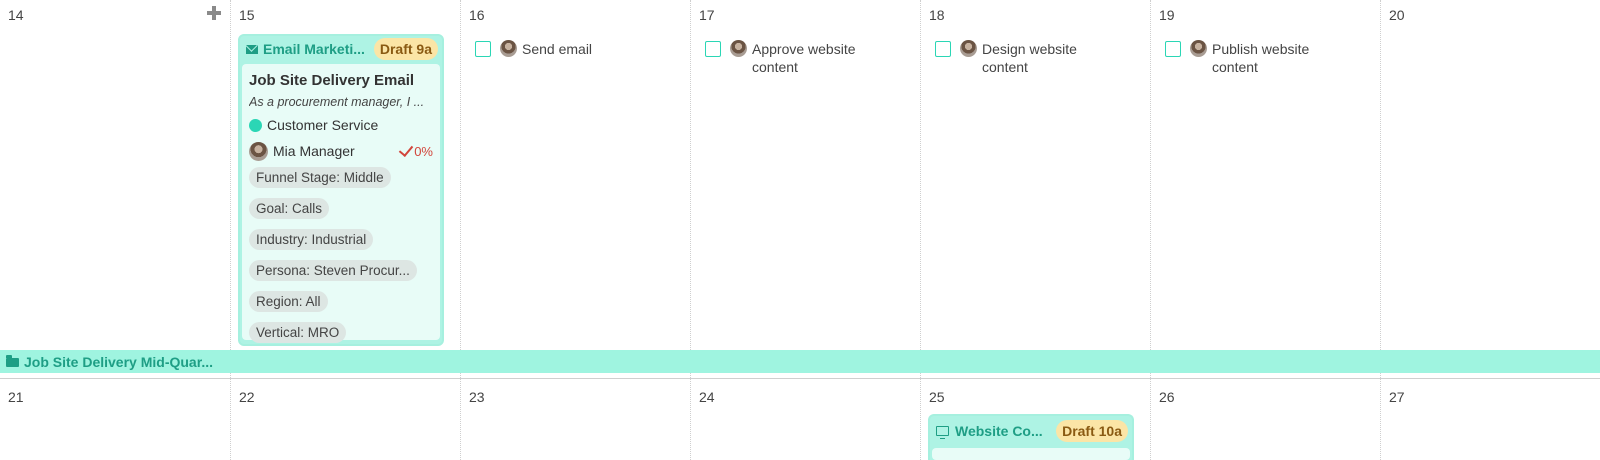 The height and width of the screenshot is (460, 1600). I want to click on day-number: 24, so click(707, 397).